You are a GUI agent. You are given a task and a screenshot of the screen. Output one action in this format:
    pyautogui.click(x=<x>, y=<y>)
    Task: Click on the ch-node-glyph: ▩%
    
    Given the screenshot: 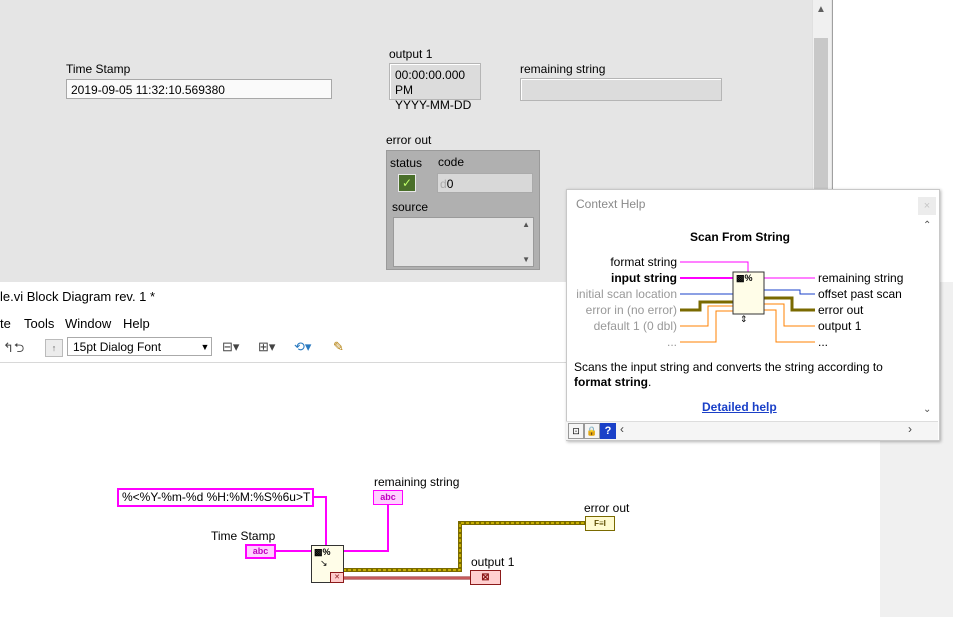 What is the action you would take?
    pyautogui.click(x=744, y=278)
    